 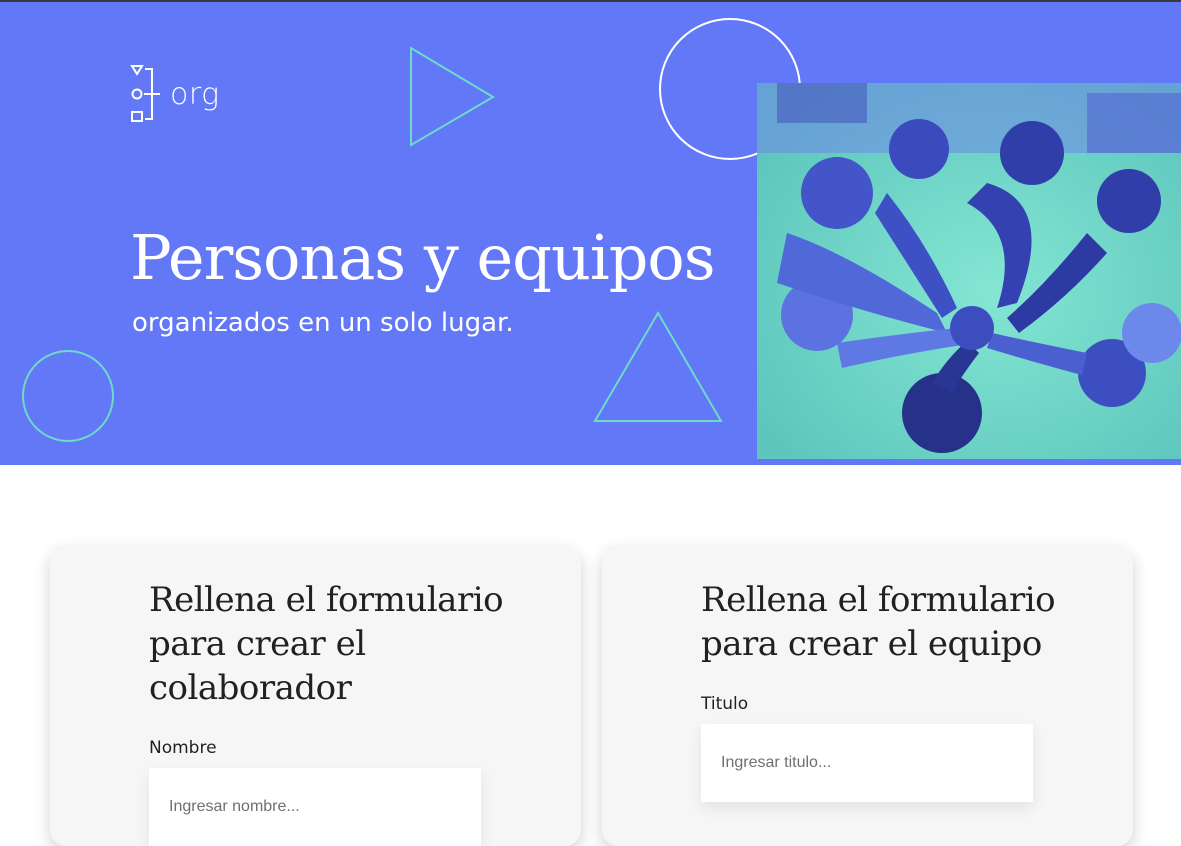 What do you see at coordinates (145, 93) in the screenshot?
I see `logo-icon` at bounding box center [145, 93].